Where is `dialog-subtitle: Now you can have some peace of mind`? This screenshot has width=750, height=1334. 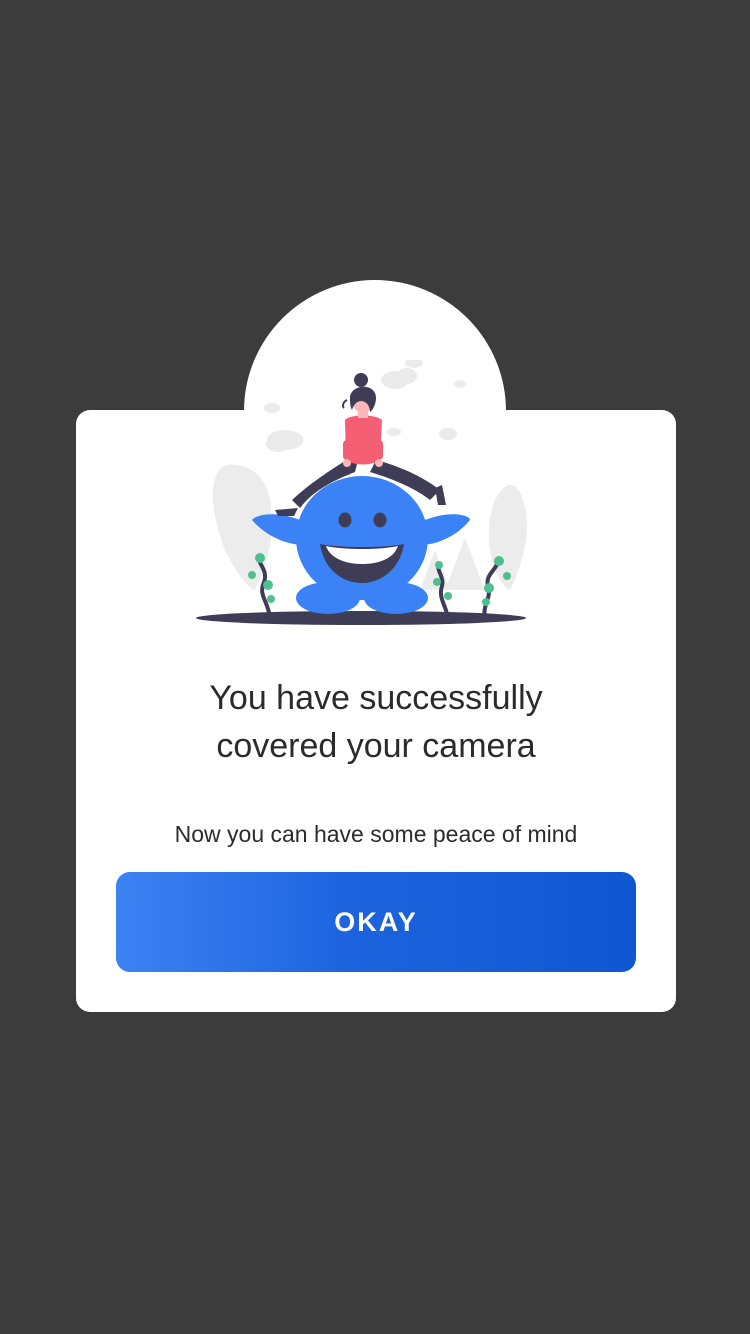 dialog-subtitle: Now you can have some peace of mind is located at coordinates (376, 834).